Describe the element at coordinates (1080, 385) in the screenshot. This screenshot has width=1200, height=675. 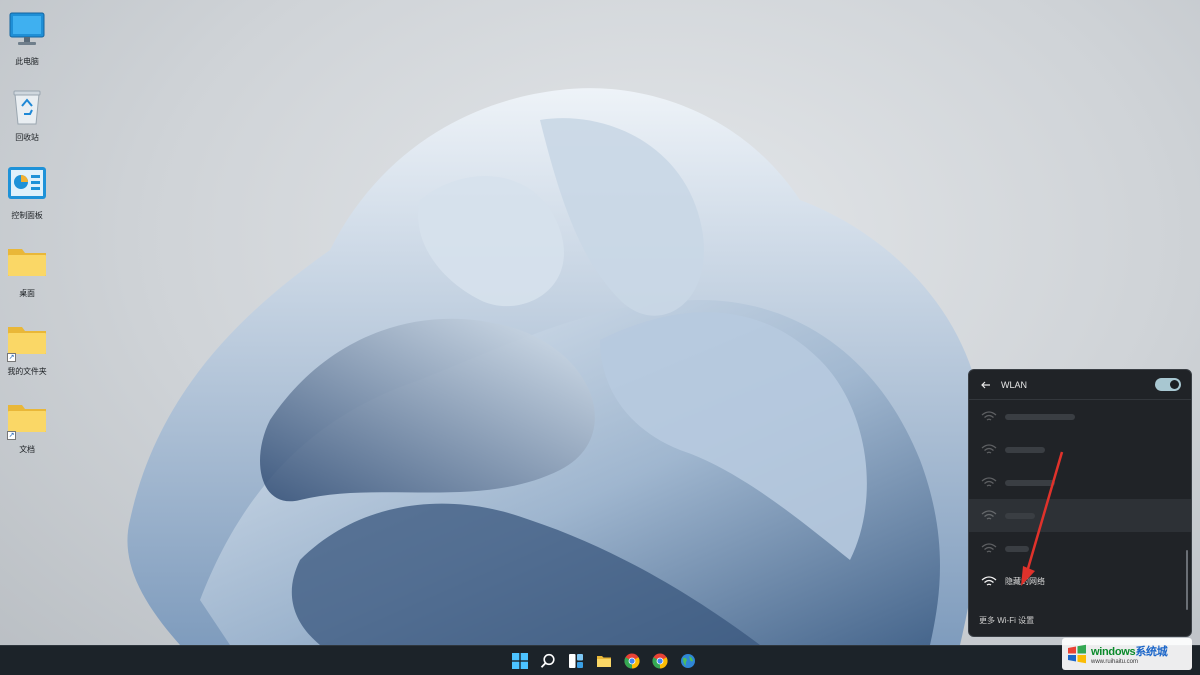
I see `wlan-header: WLAN` at that location.